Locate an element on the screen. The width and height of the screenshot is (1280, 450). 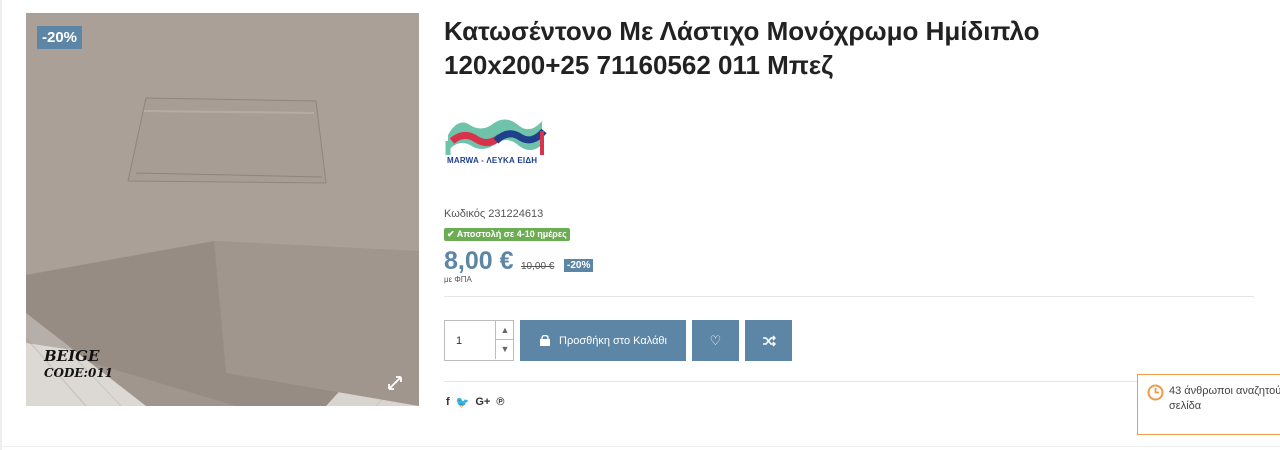
shipping-badge-text: Αποστολή σε 4-10 ημέρες is located at coordinates (511, 234).